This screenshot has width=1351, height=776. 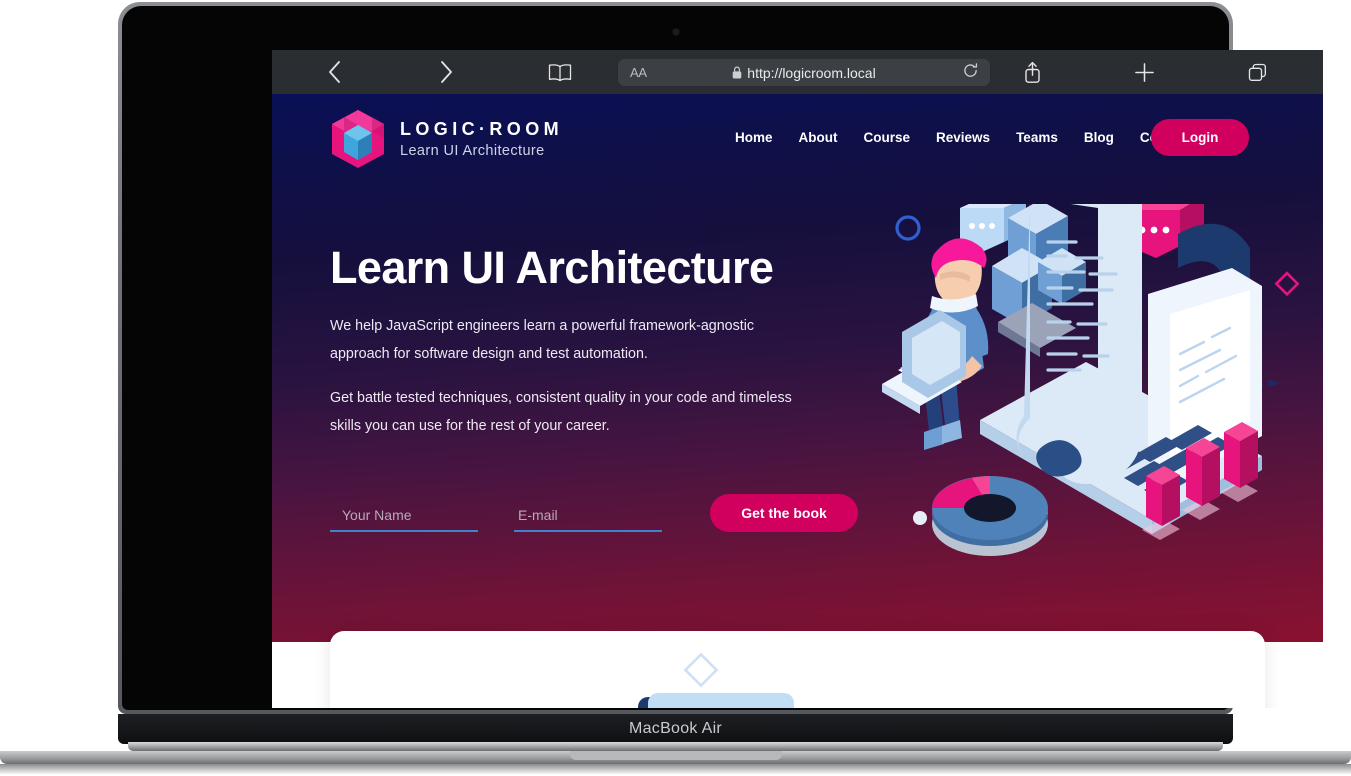 I want to click on back-button, so click(x=334, y=72).